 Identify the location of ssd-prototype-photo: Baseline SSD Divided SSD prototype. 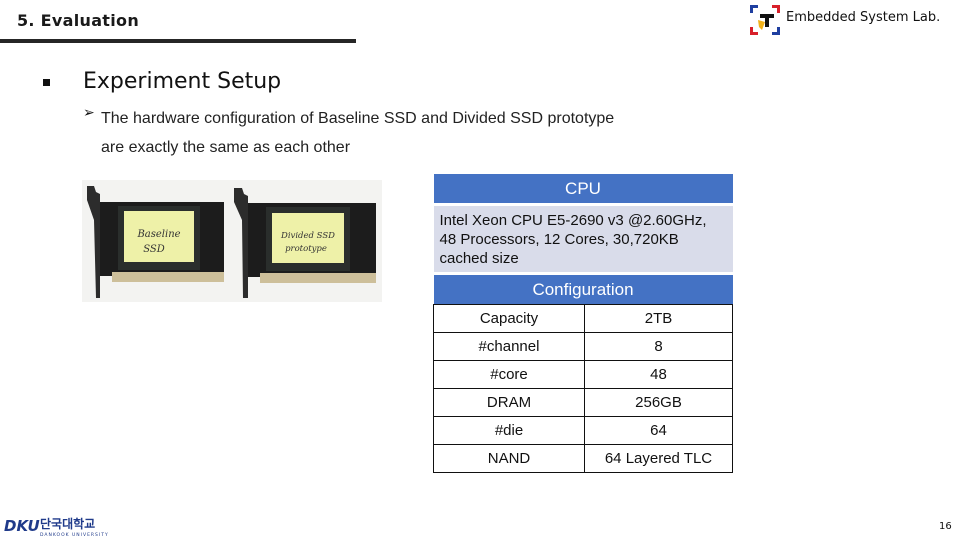
(232, 241).